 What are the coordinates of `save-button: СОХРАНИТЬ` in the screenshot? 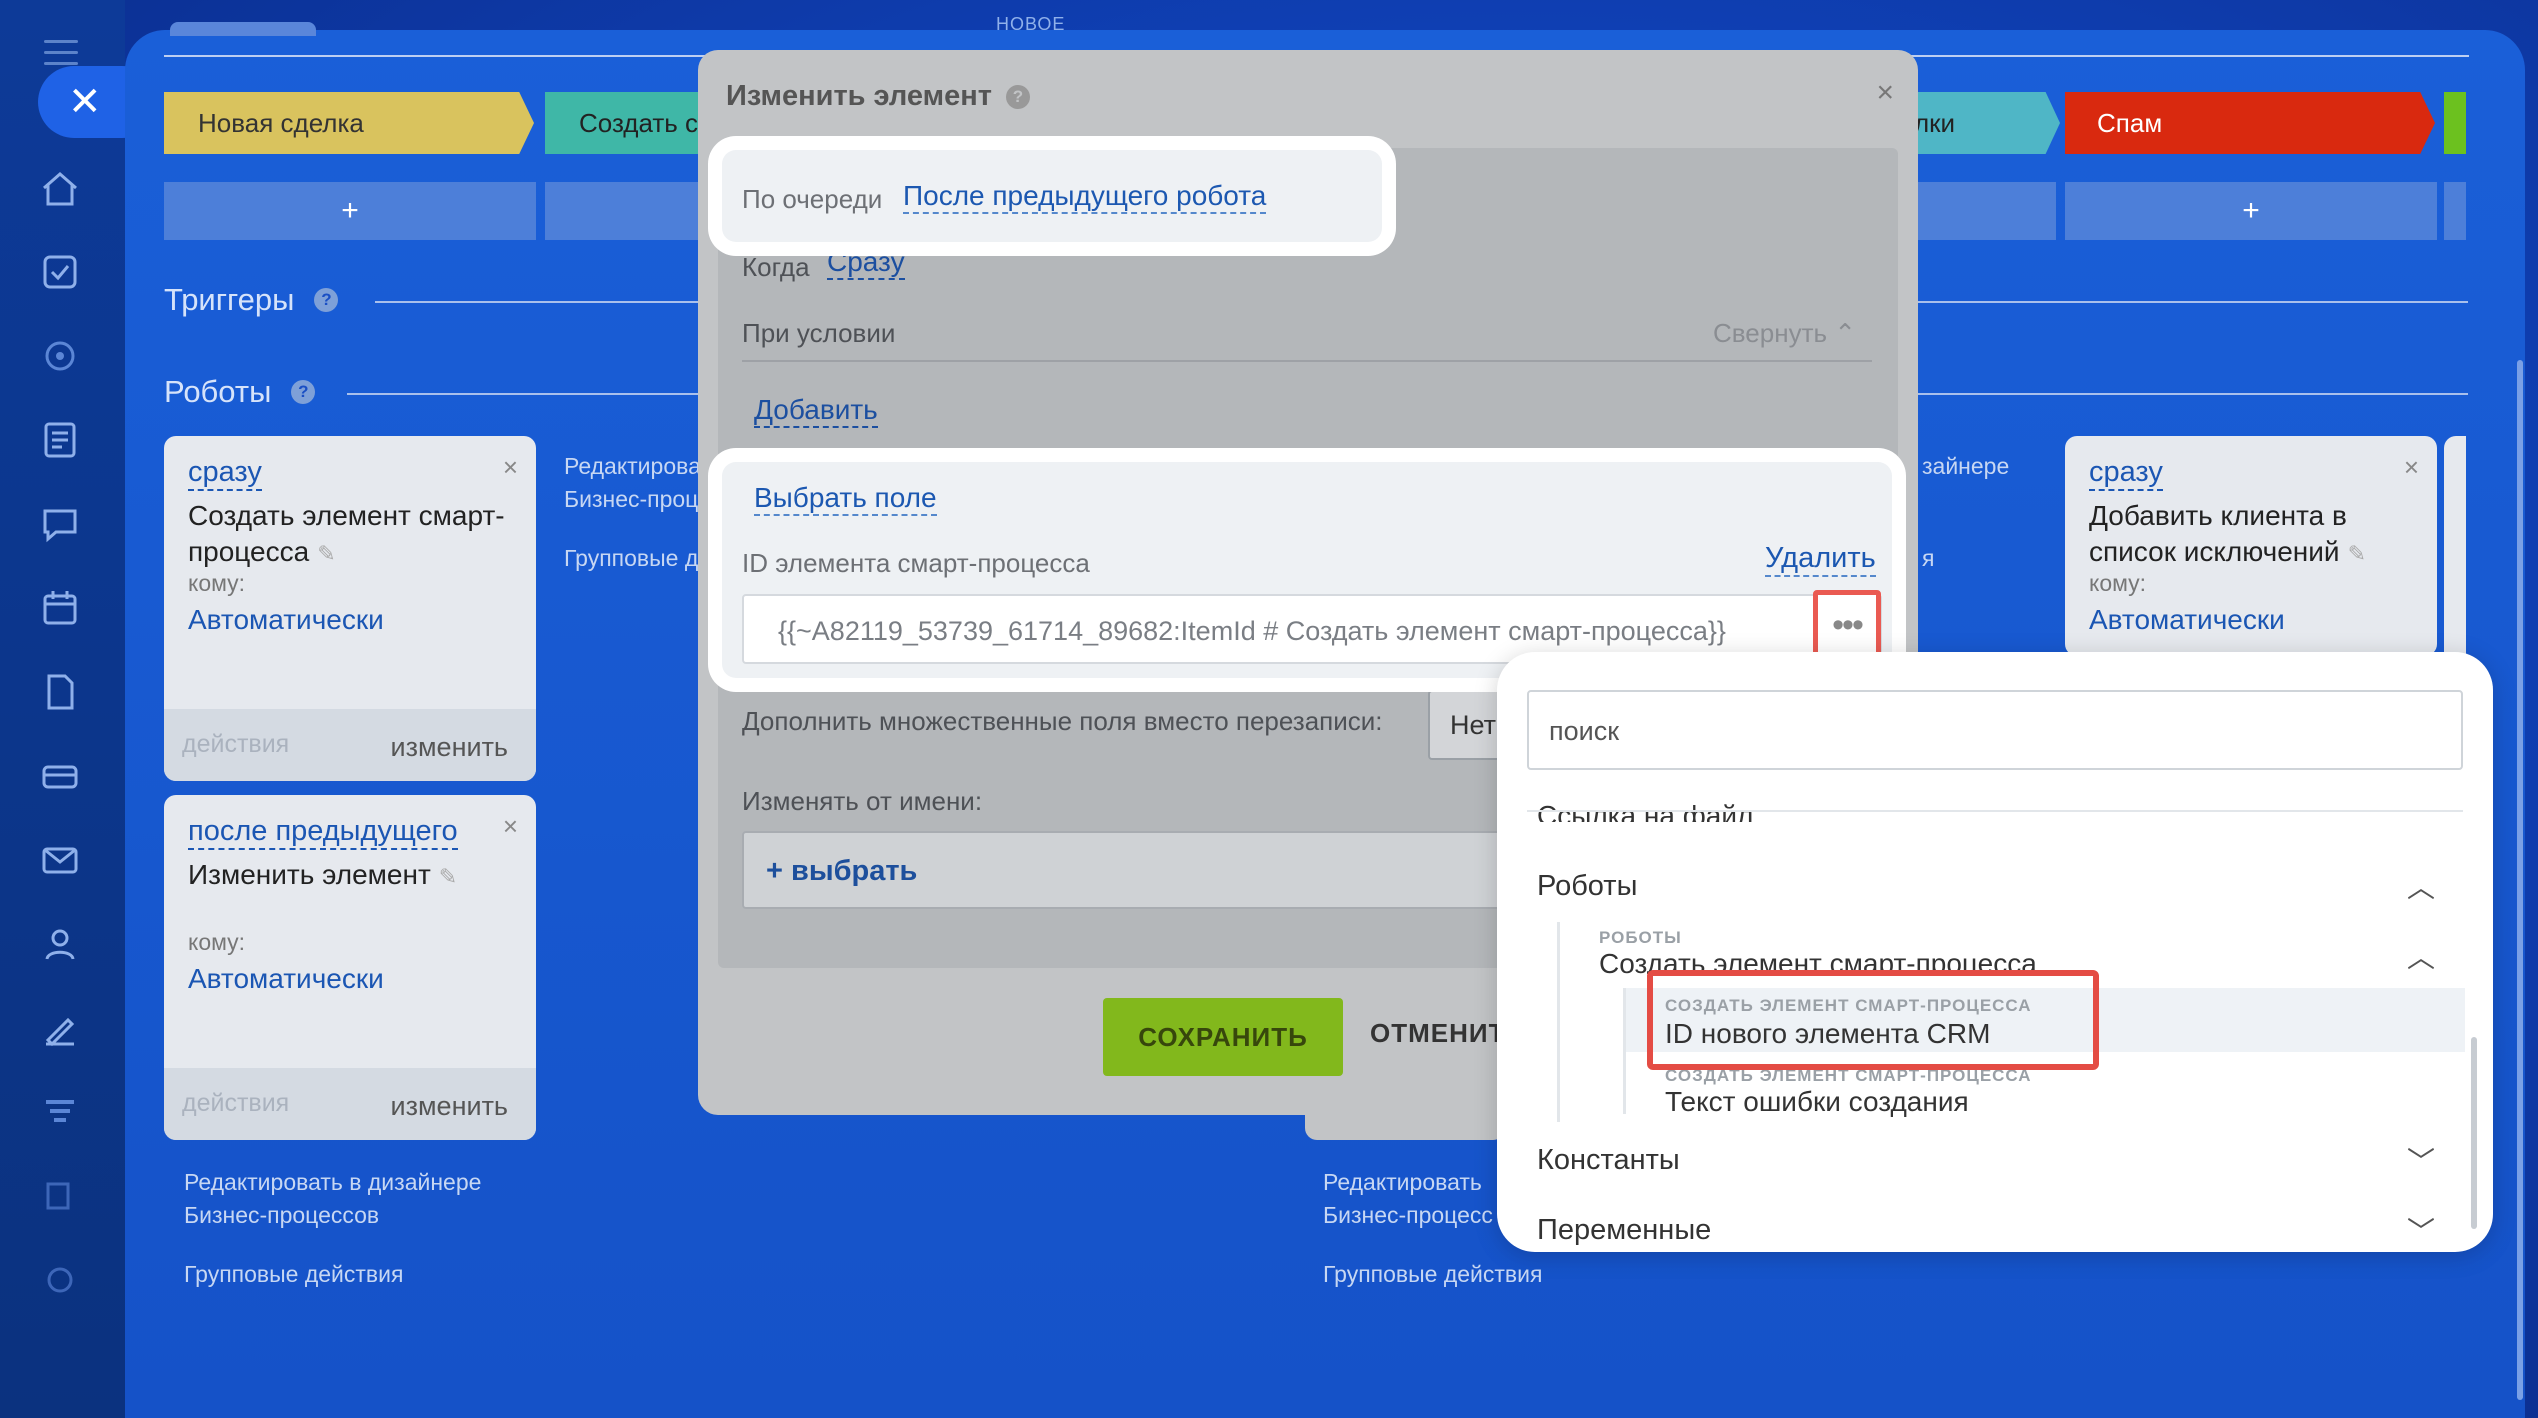 It's located at (1223, 1037).